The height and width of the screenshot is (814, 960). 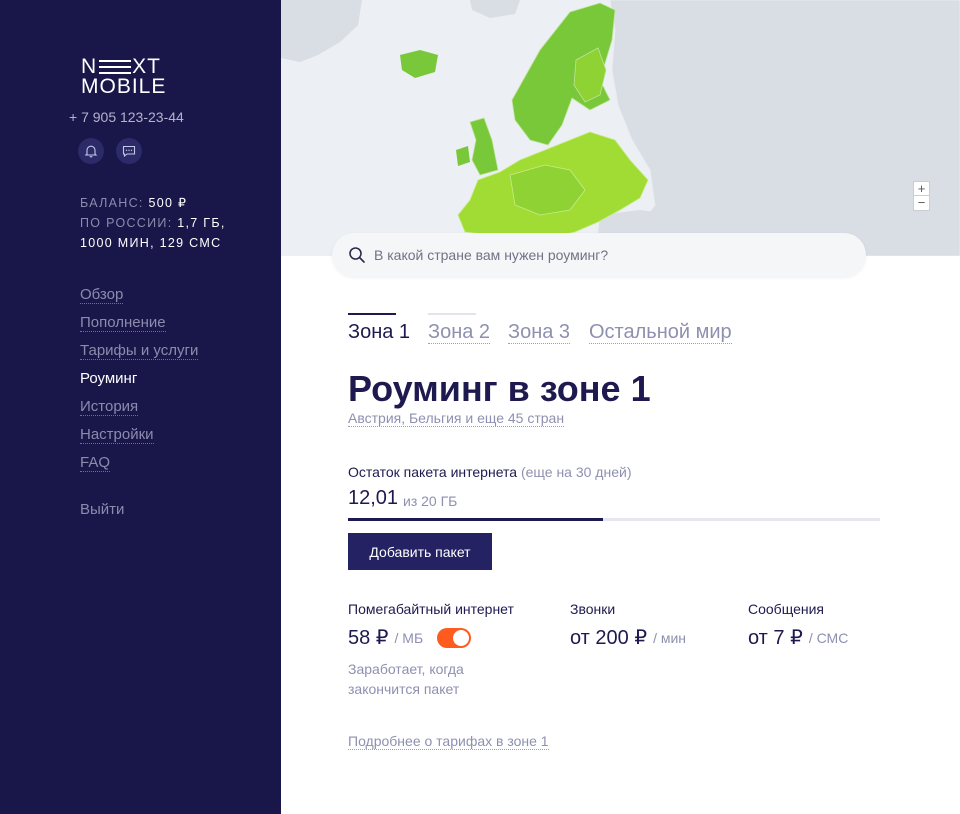 I want to click on map-land-greenland, so click(x=321, y=31).